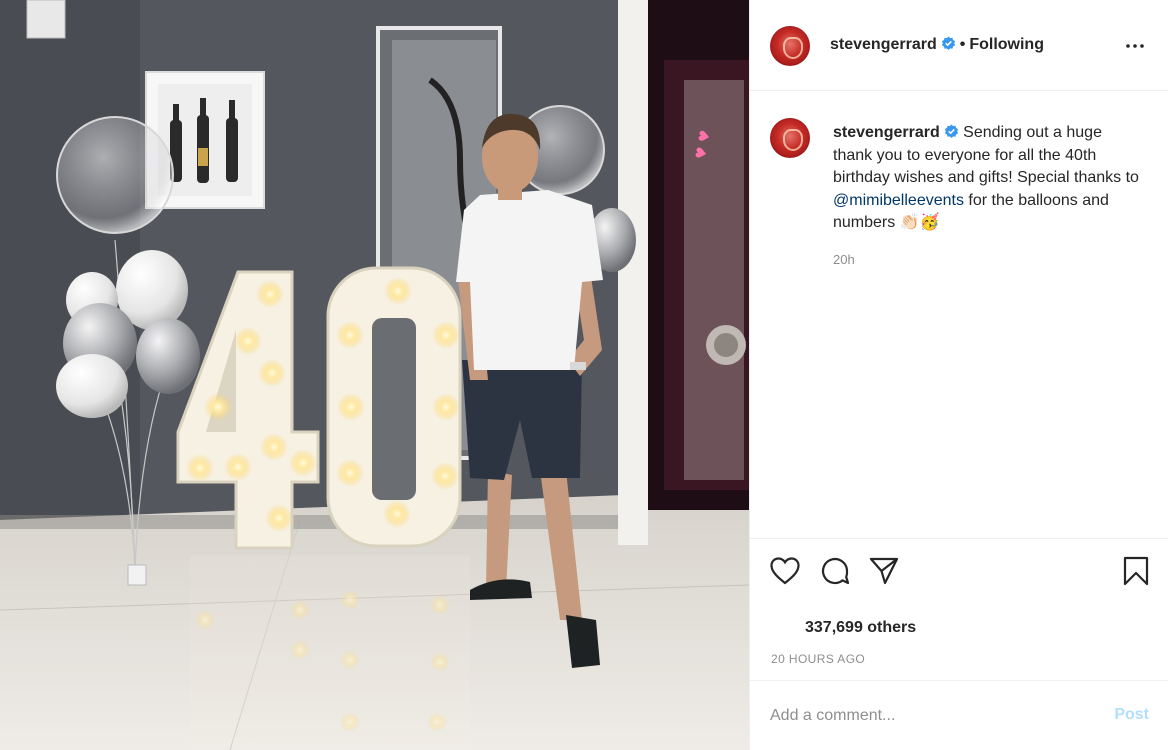 The height and width of the screenshot is (750, 1168). What do you see at coordinates (1135, 46) in the screenshot?
I see `more-options-icon` at bounding box center [1135, 46].